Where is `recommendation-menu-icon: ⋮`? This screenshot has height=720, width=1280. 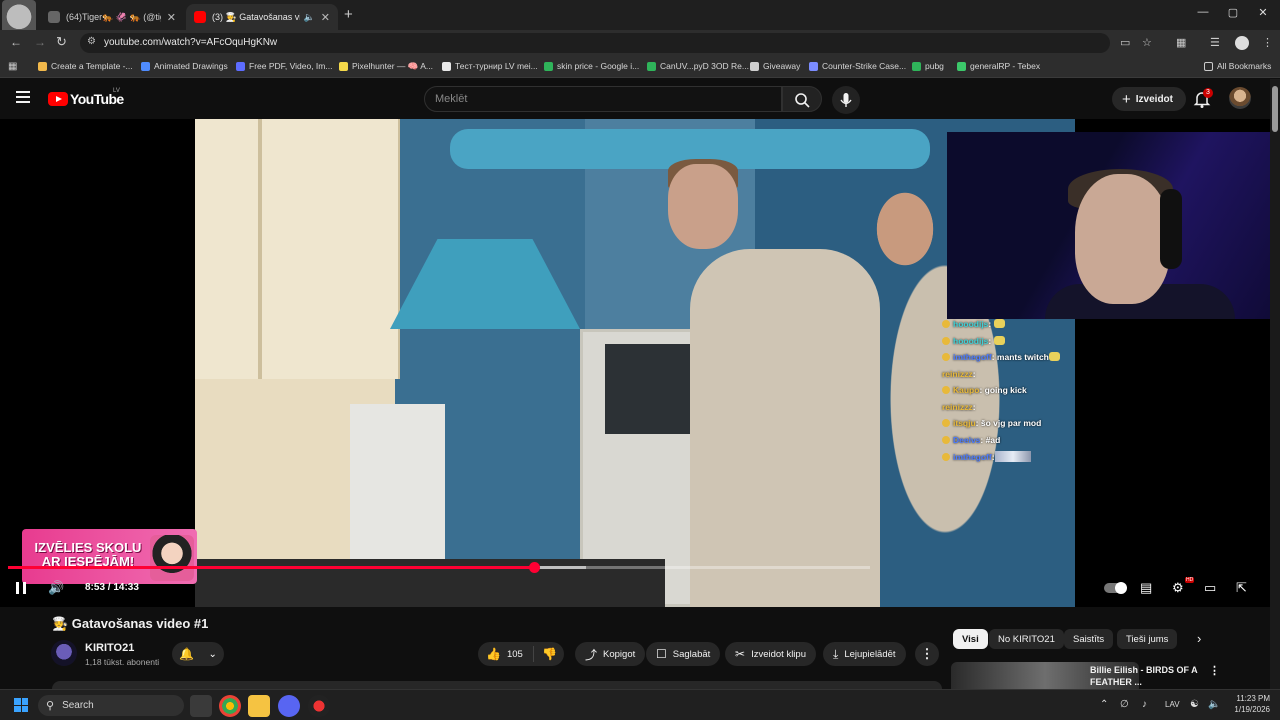 recommendation-menu-icon: ⋮ is located at coordinates (1214, 670).